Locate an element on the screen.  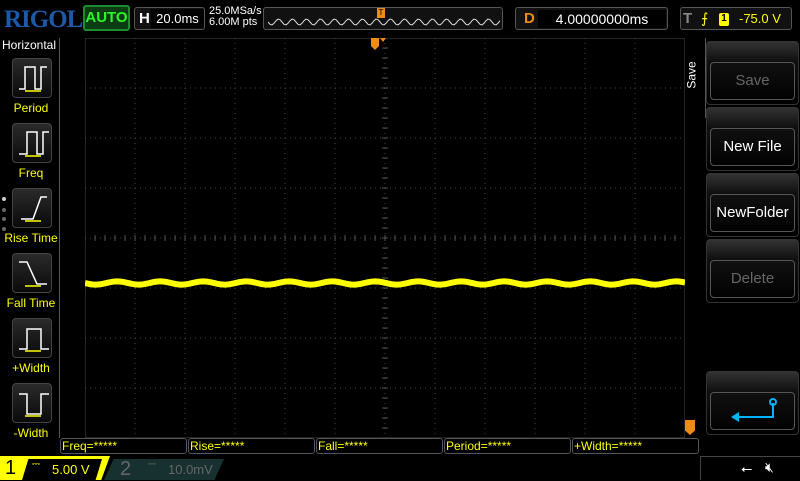
period-icon is located at coordinates (33, 79).